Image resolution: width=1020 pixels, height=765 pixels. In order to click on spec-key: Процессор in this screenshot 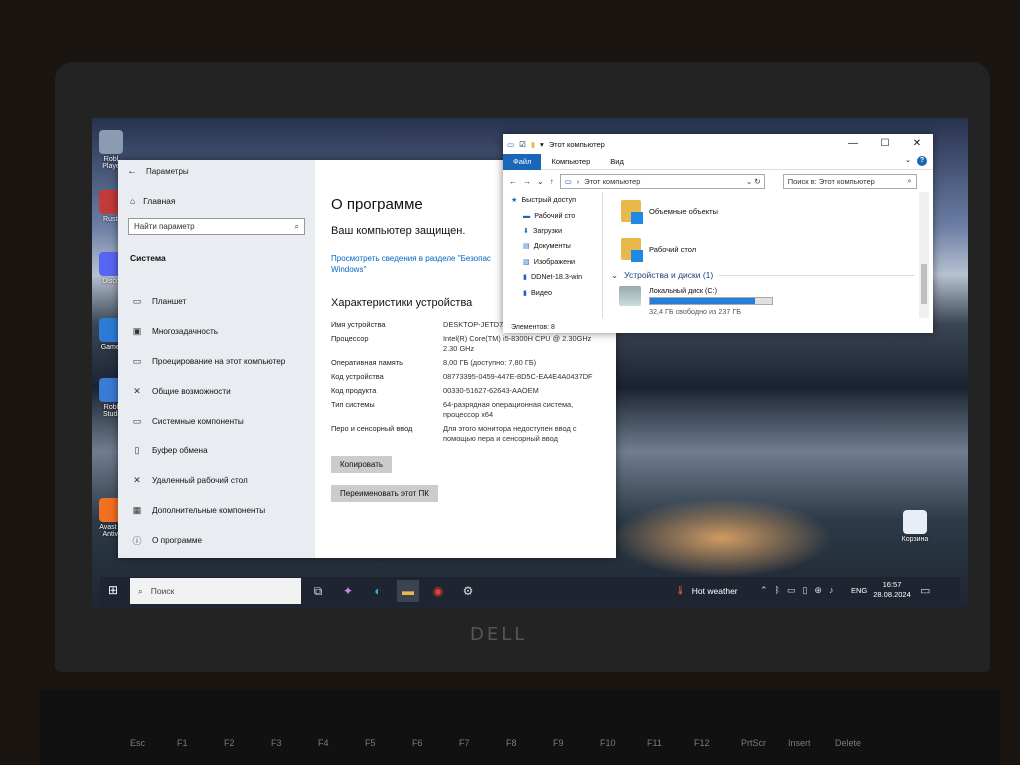, I will do `click(350, 338)`.